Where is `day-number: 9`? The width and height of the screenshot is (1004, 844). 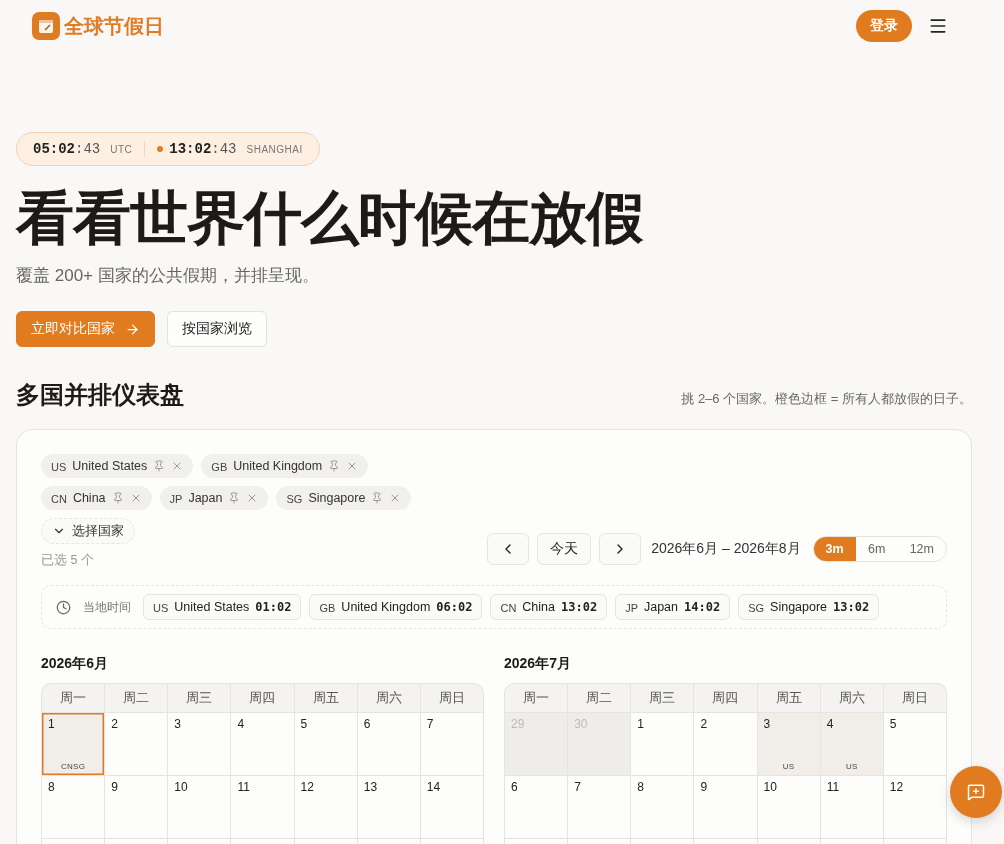
day-number: 9 is located at coordinates (114, 787).